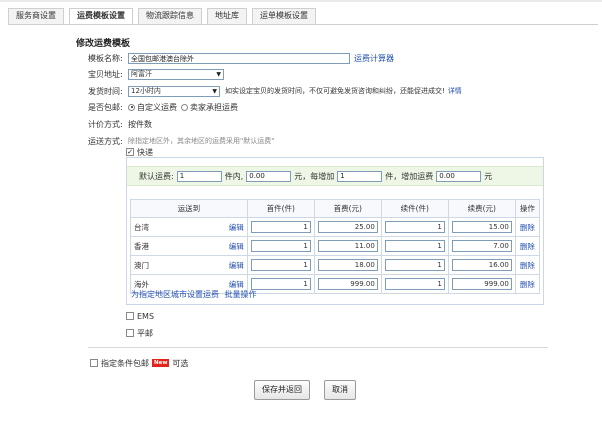  What do you see at coordinates (241, 294) in the screenshot?
I see `batch-operation-link: 批量操作` at bounding box center [241, 294].